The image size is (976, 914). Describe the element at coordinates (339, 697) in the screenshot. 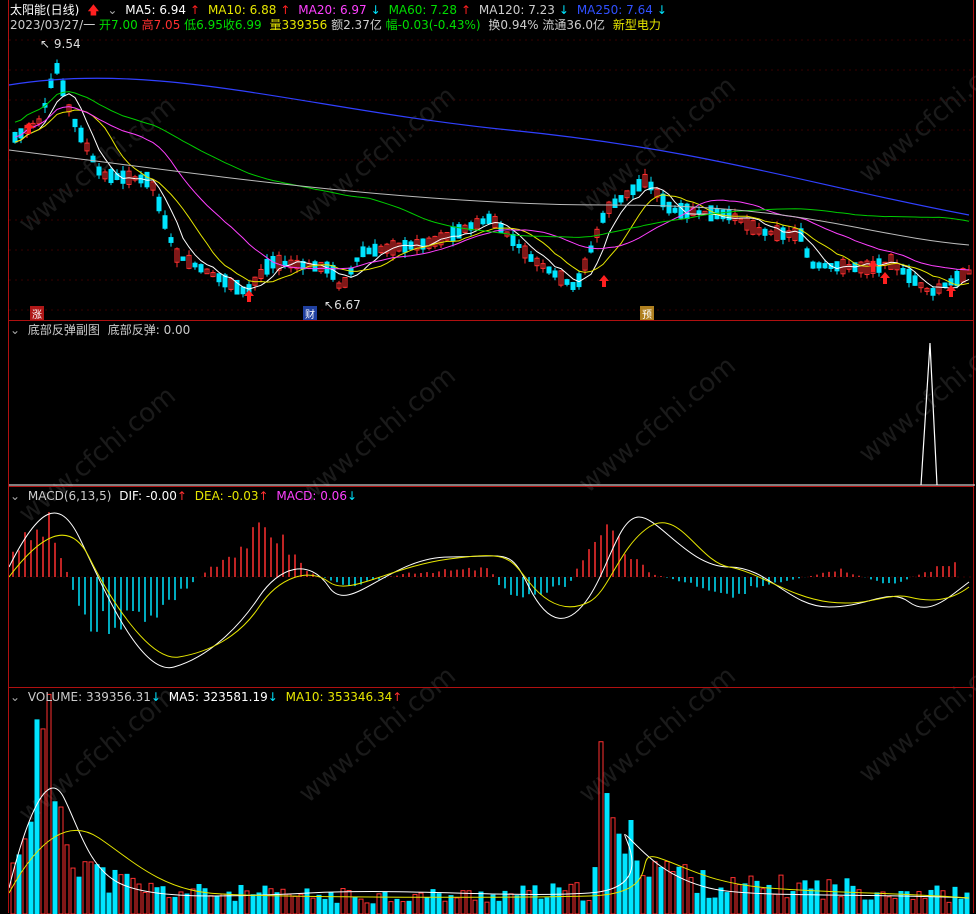

I see `volume-ma10: MA10: 353346.34` at that location.